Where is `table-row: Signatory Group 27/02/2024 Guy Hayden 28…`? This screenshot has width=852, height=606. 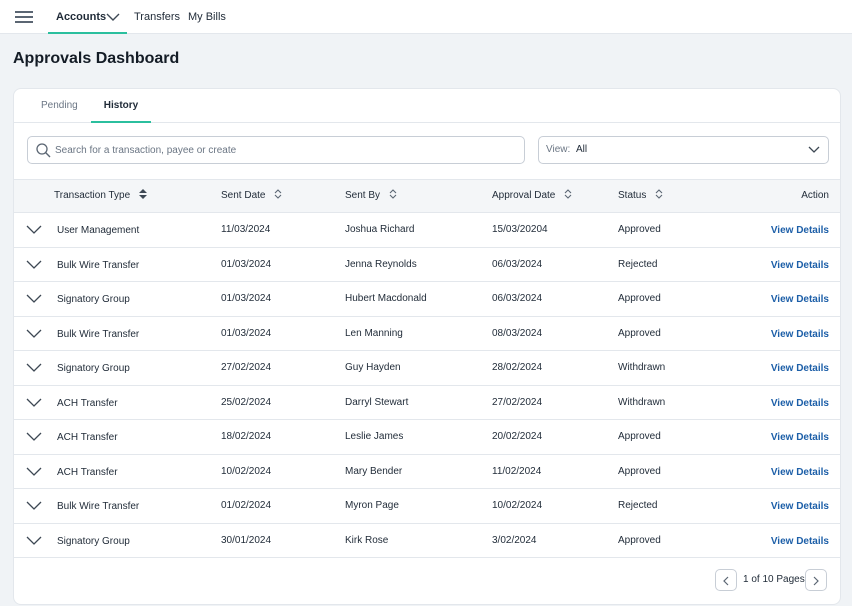 table-row: Signatory Group 27/02/2024 Guy Hayden 28… is located at coordinates (427, 368).